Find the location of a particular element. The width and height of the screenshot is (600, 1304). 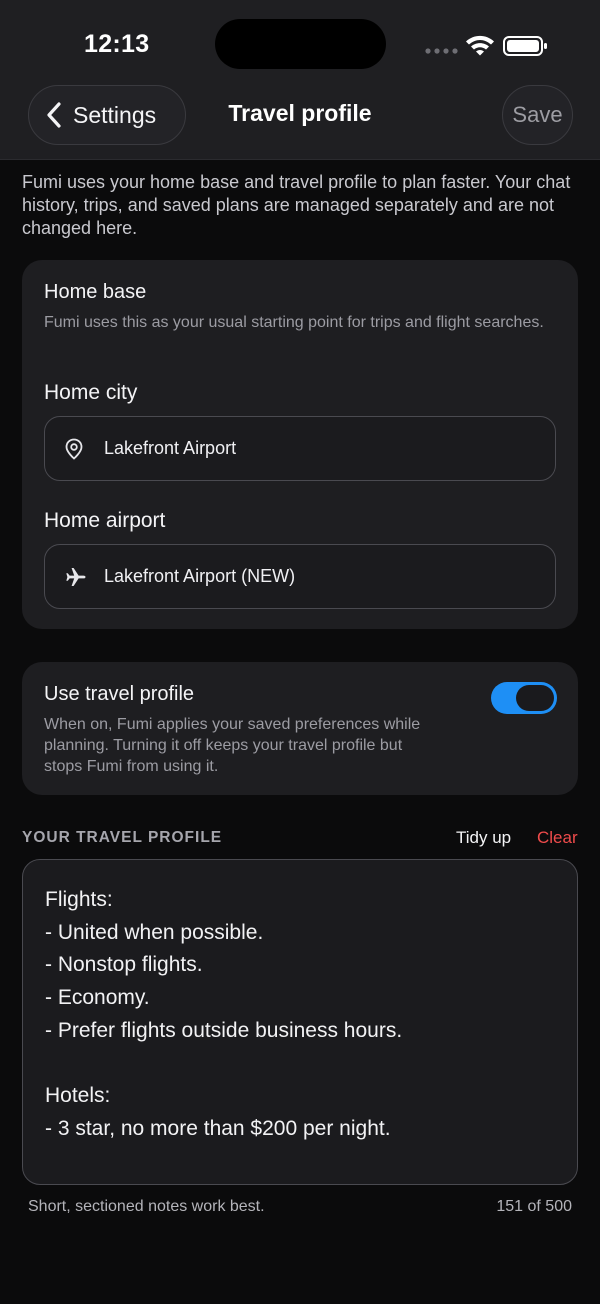

status-icons is located at coordinates (486, 45).